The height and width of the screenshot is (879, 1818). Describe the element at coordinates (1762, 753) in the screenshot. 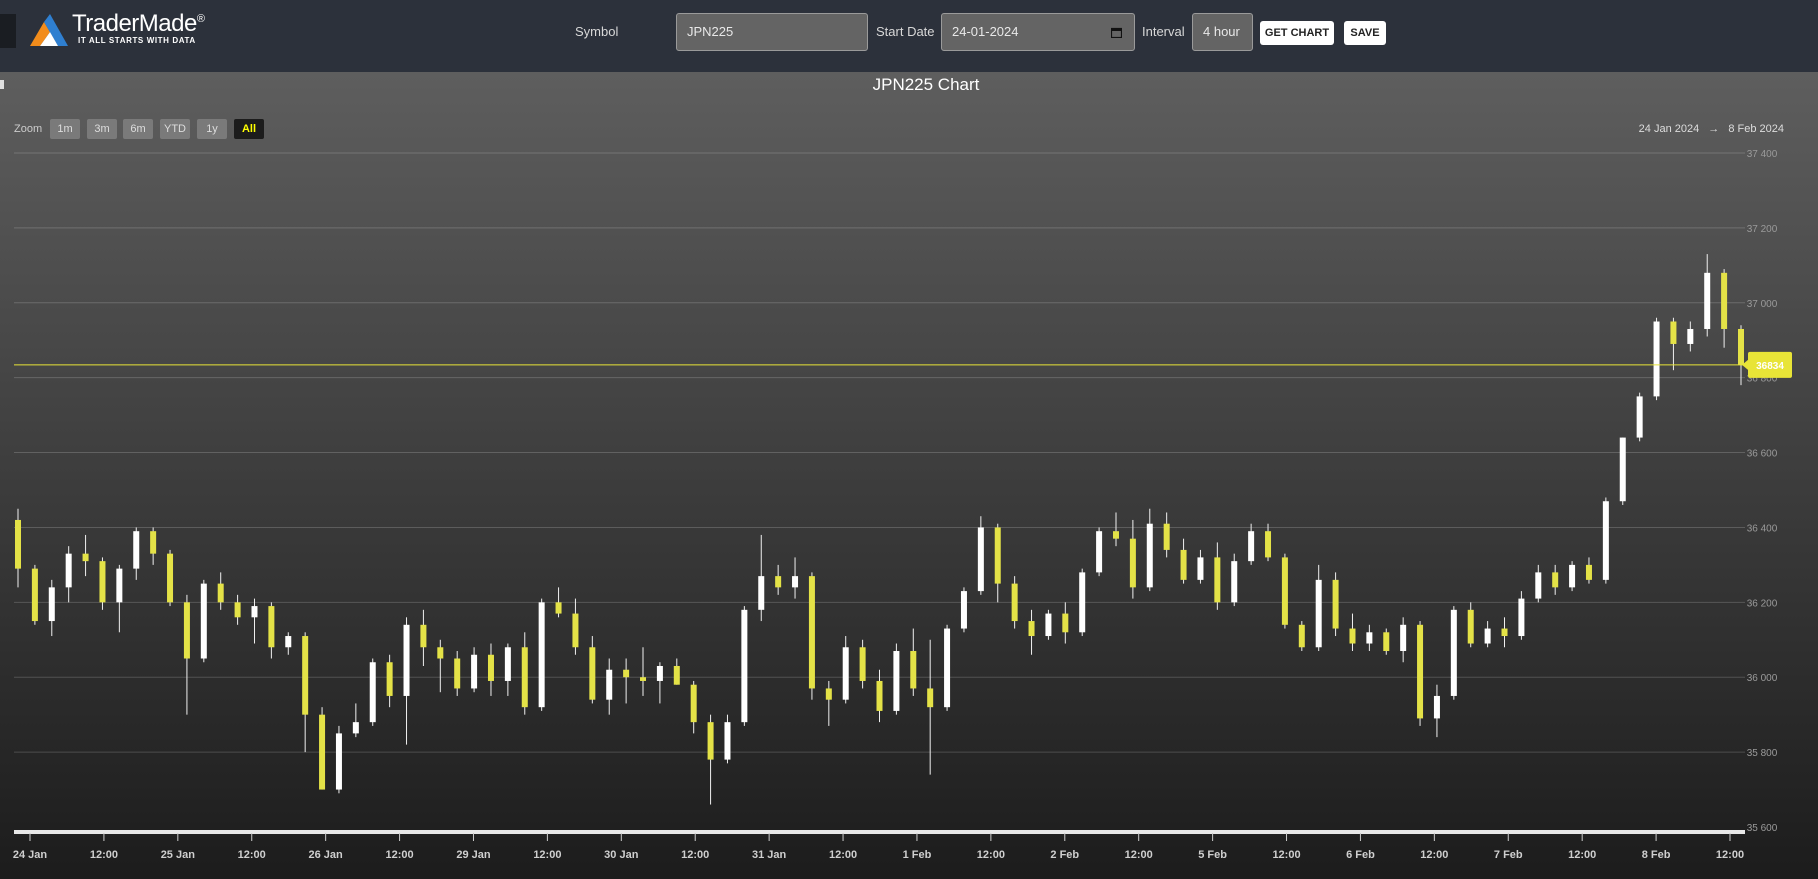

I see `y-tick-label: 35 800` at that location.